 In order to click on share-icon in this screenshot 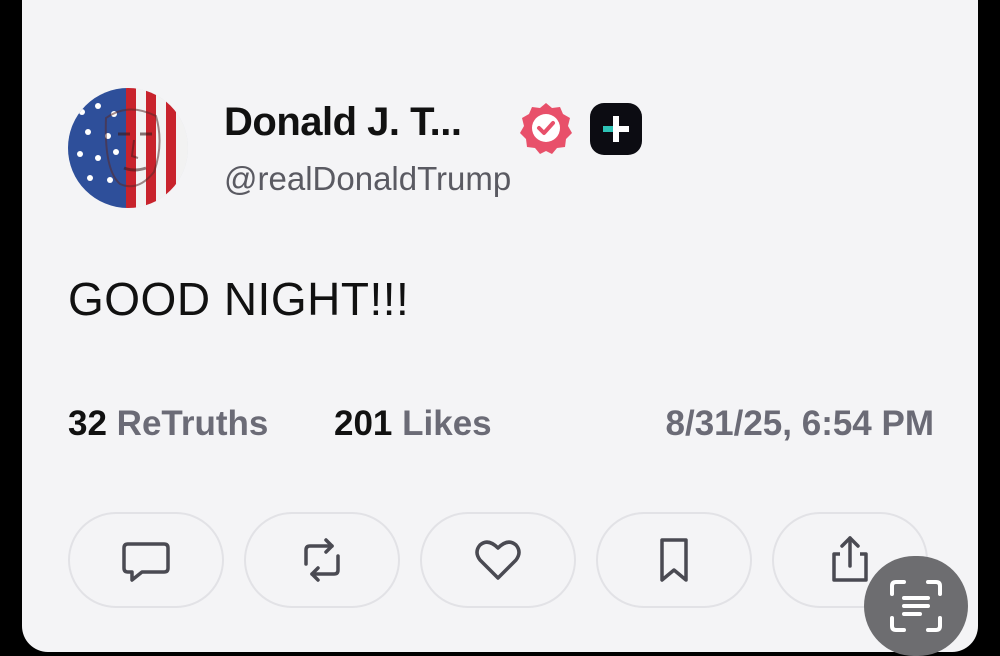, I will do `click(850, 559)`.